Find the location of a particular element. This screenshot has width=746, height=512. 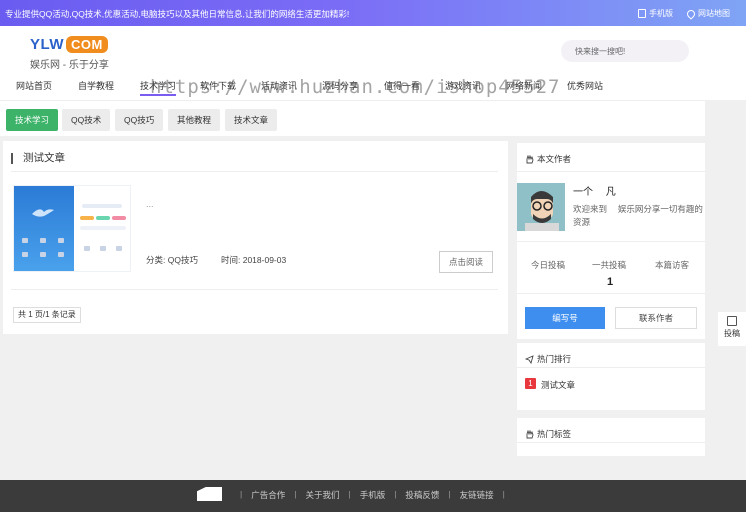

stat-total-value: 1 is located at coordinates (610, 282).